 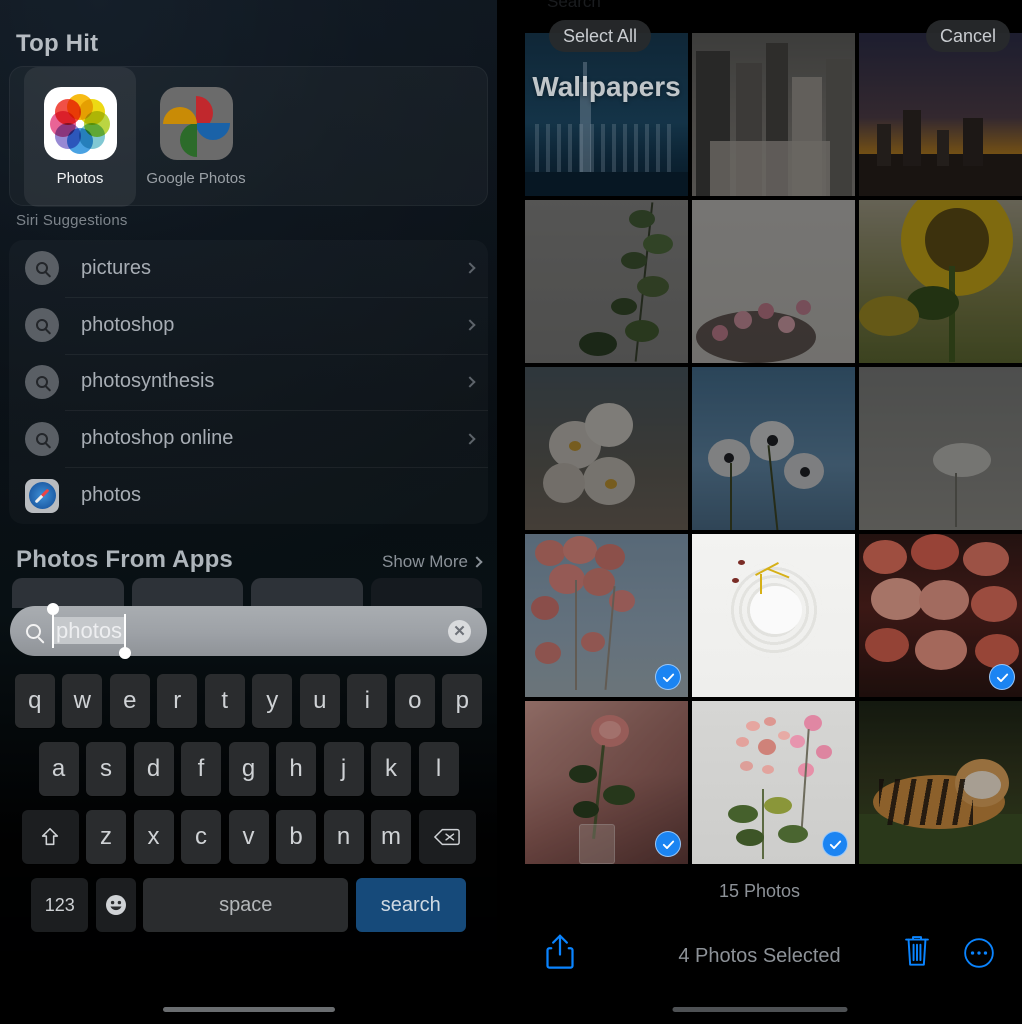 What do you see at coordinates (115, 905) in the screenshot?
I see `emoji-key` at bounding box center [115, 905].